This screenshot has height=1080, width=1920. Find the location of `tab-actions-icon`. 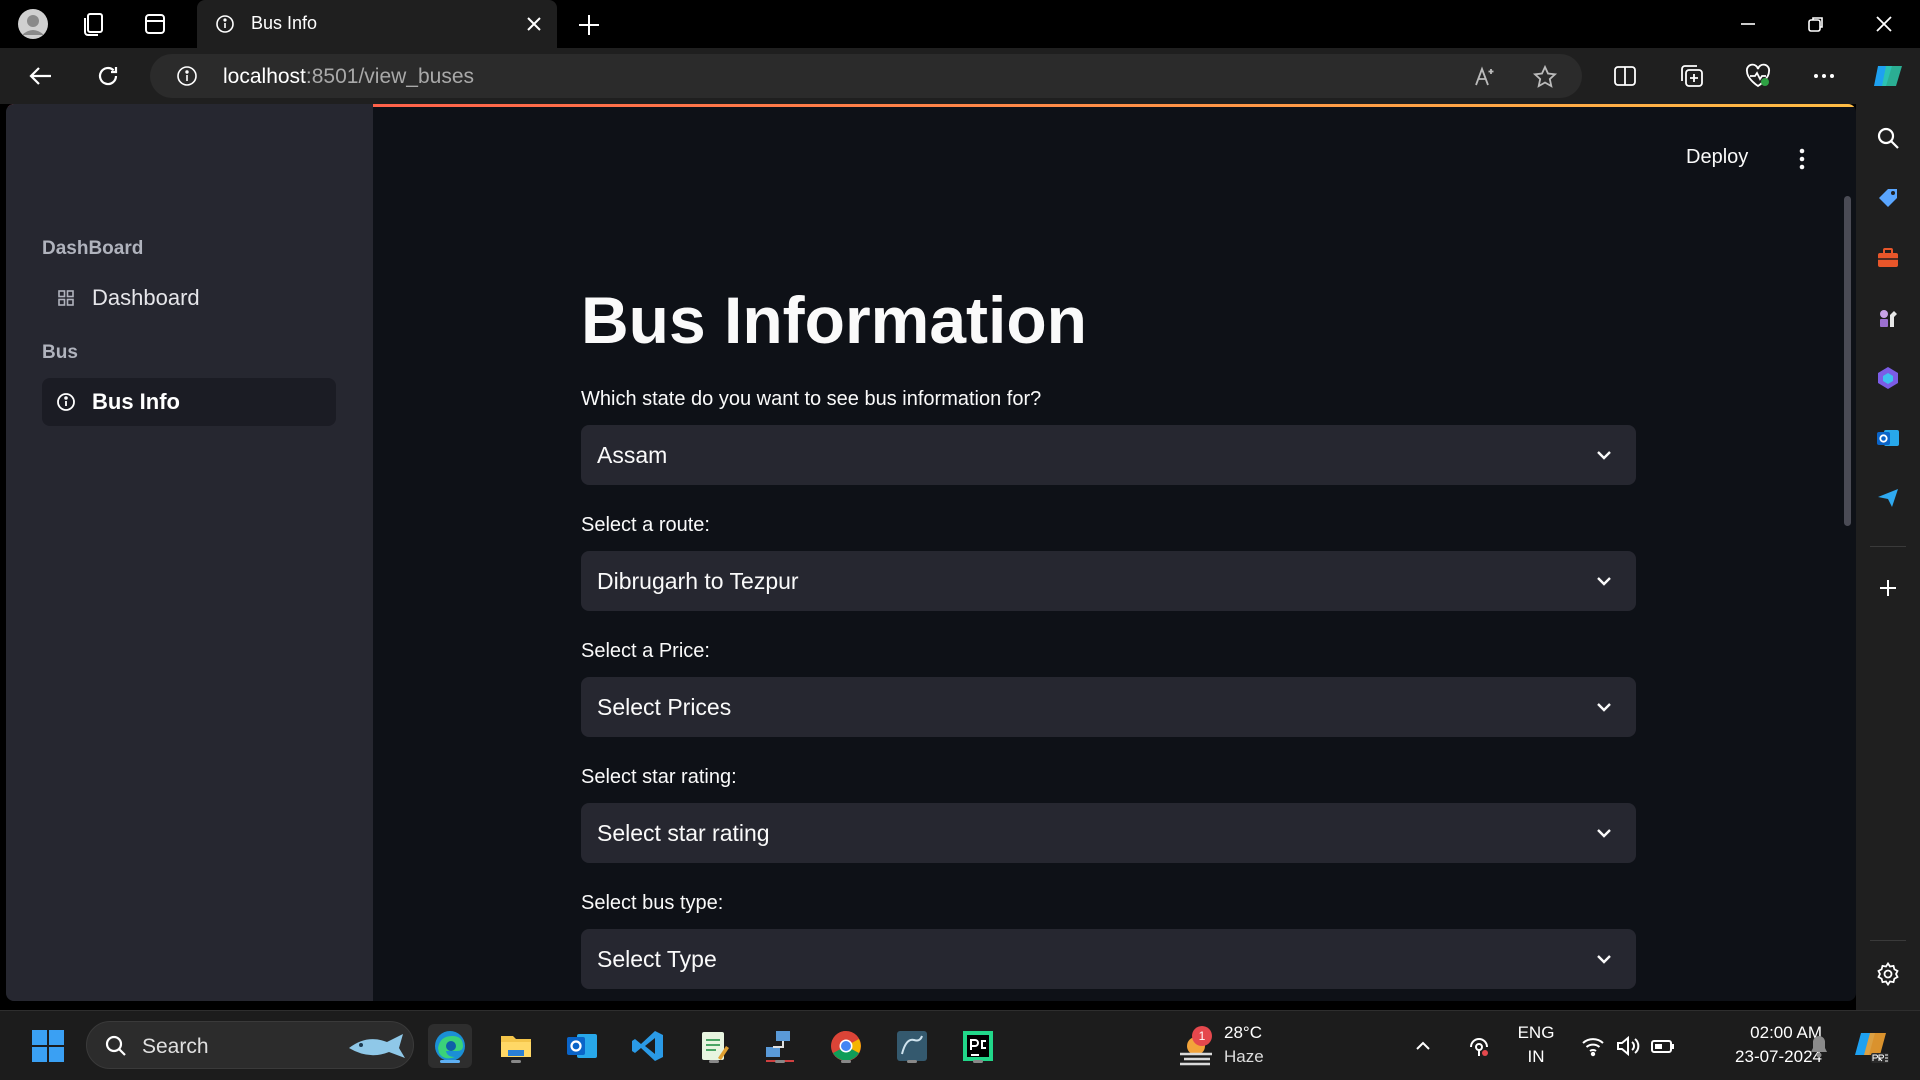

tab-actions-icon is located at coordinates (155, 24).